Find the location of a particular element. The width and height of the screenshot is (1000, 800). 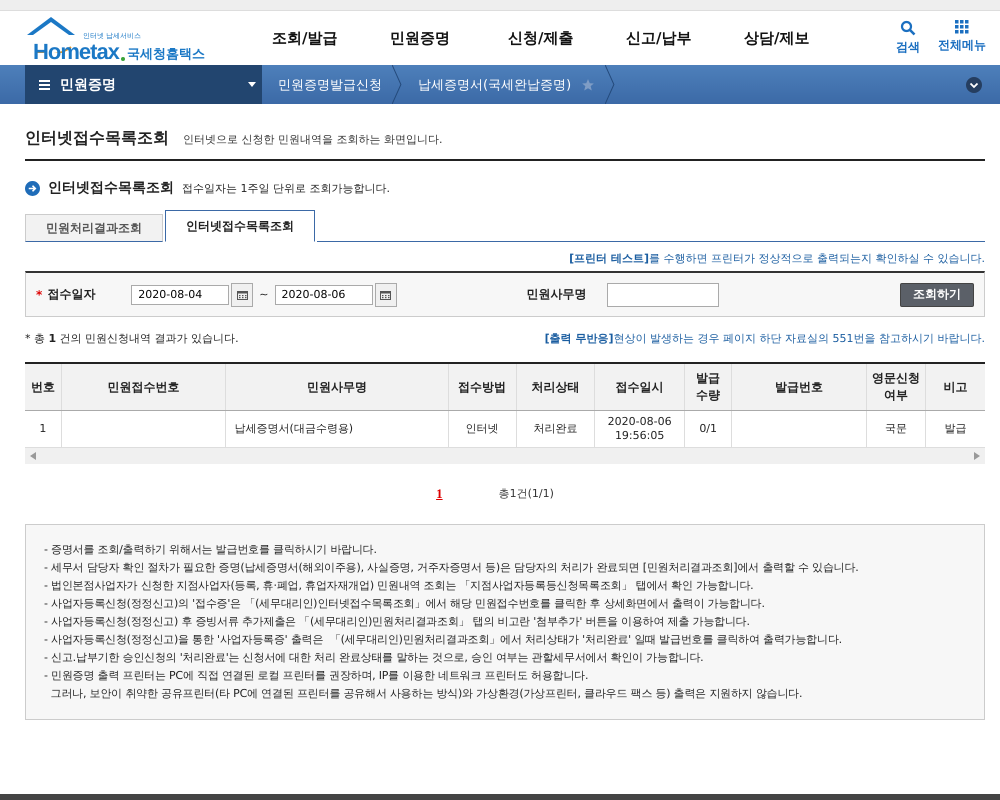

search-button: 검색 is located at coordinates (908, 38).